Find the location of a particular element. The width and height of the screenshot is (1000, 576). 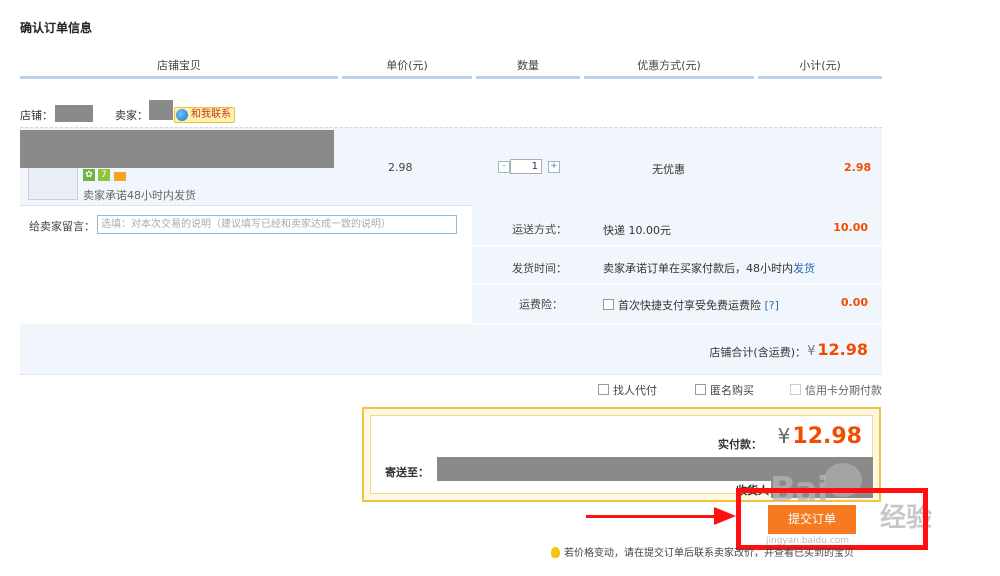

page-title: 确认订单信息 is located at coordinates (56, 28).